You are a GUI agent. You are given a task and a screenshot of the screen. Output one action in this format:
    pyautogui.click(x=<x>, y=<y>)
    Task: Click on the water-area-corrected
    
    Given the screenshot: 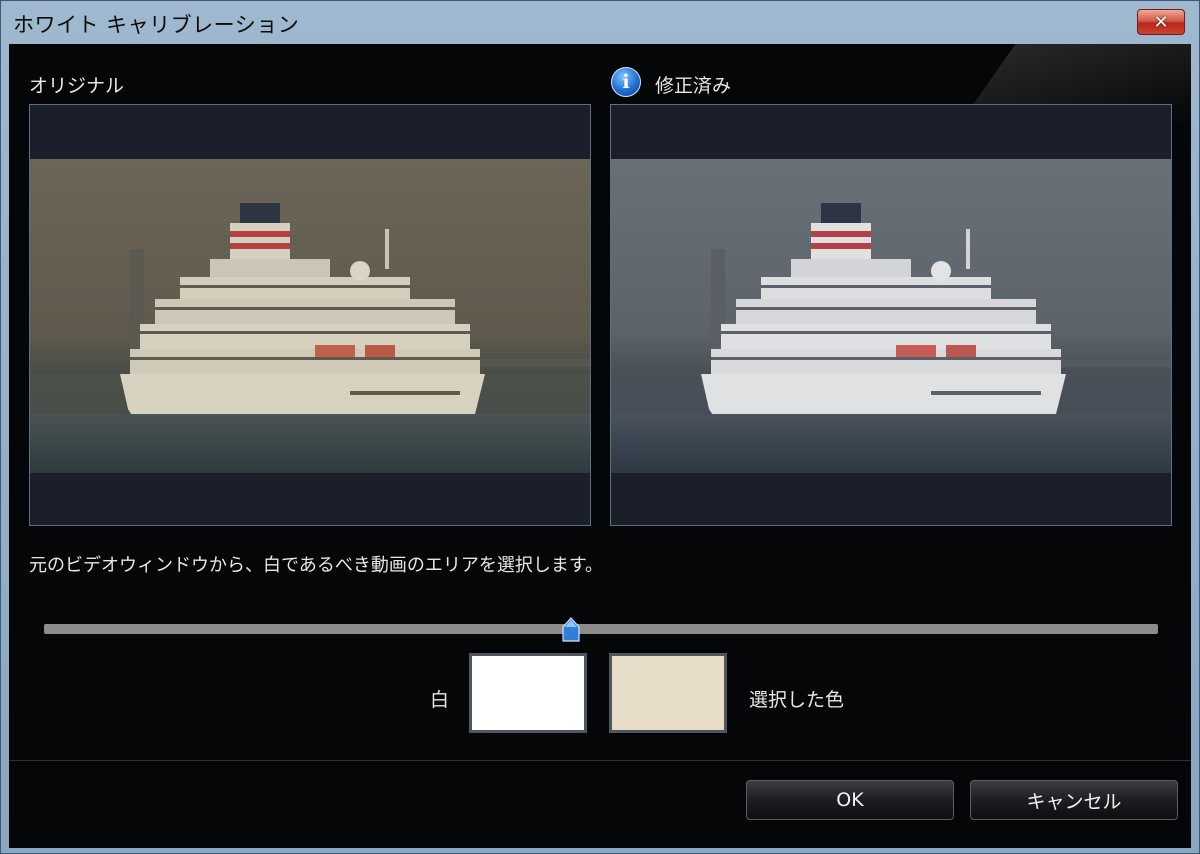 What is the action you would take?
    pyautogui.click(x=891, y=443)
    